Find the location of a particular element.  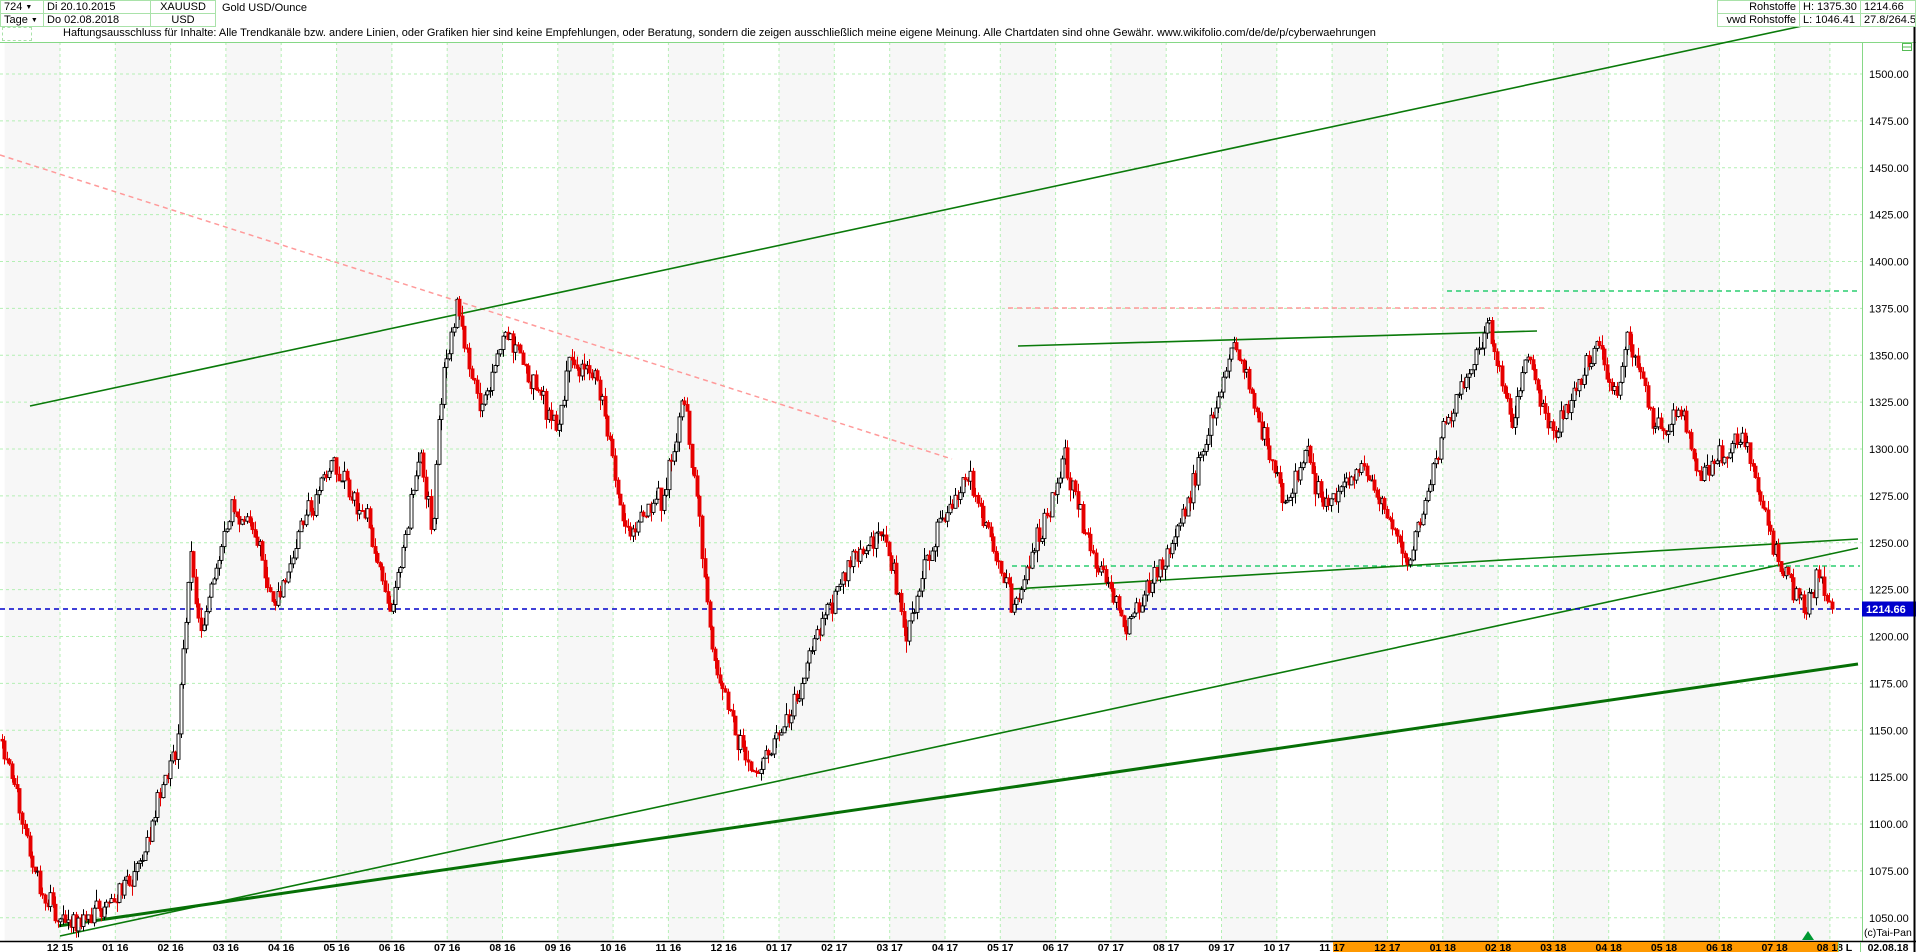

svg-text: 03 16 is located at coordinates (226, 947).